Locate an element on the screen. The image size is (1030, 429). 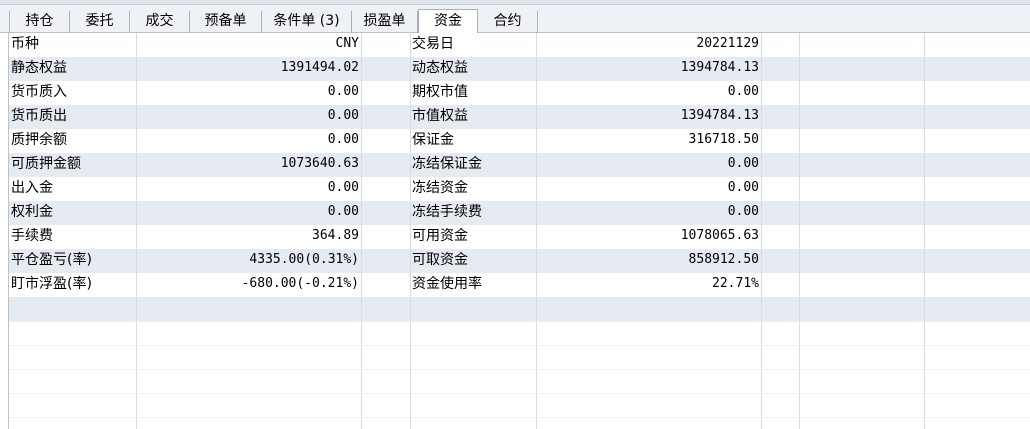
row-label: 期权市值 is located at coordinates (440, 92).